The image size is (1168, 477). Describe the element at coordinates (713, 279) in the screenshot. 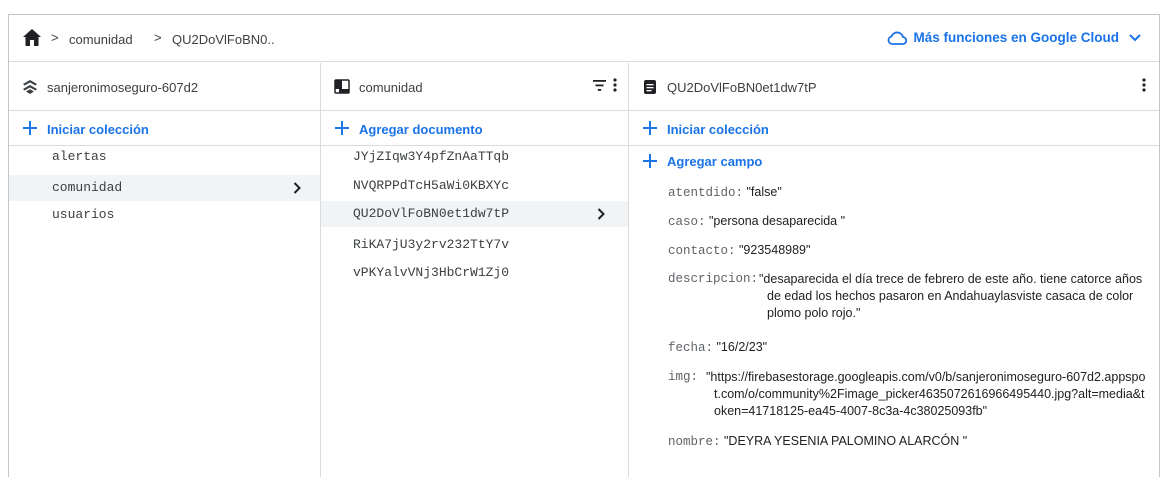

I see `field-key: descripcion:` at that location.